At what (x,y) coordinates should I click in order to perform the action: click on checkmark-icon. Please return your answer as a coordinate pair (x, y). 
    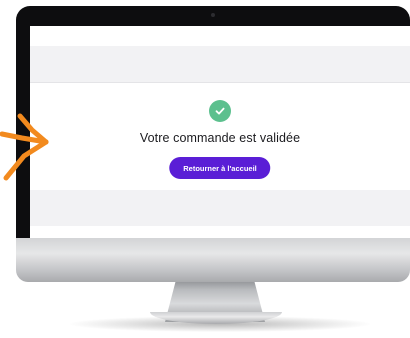
    Looking at the image, I should click on (220, 111).